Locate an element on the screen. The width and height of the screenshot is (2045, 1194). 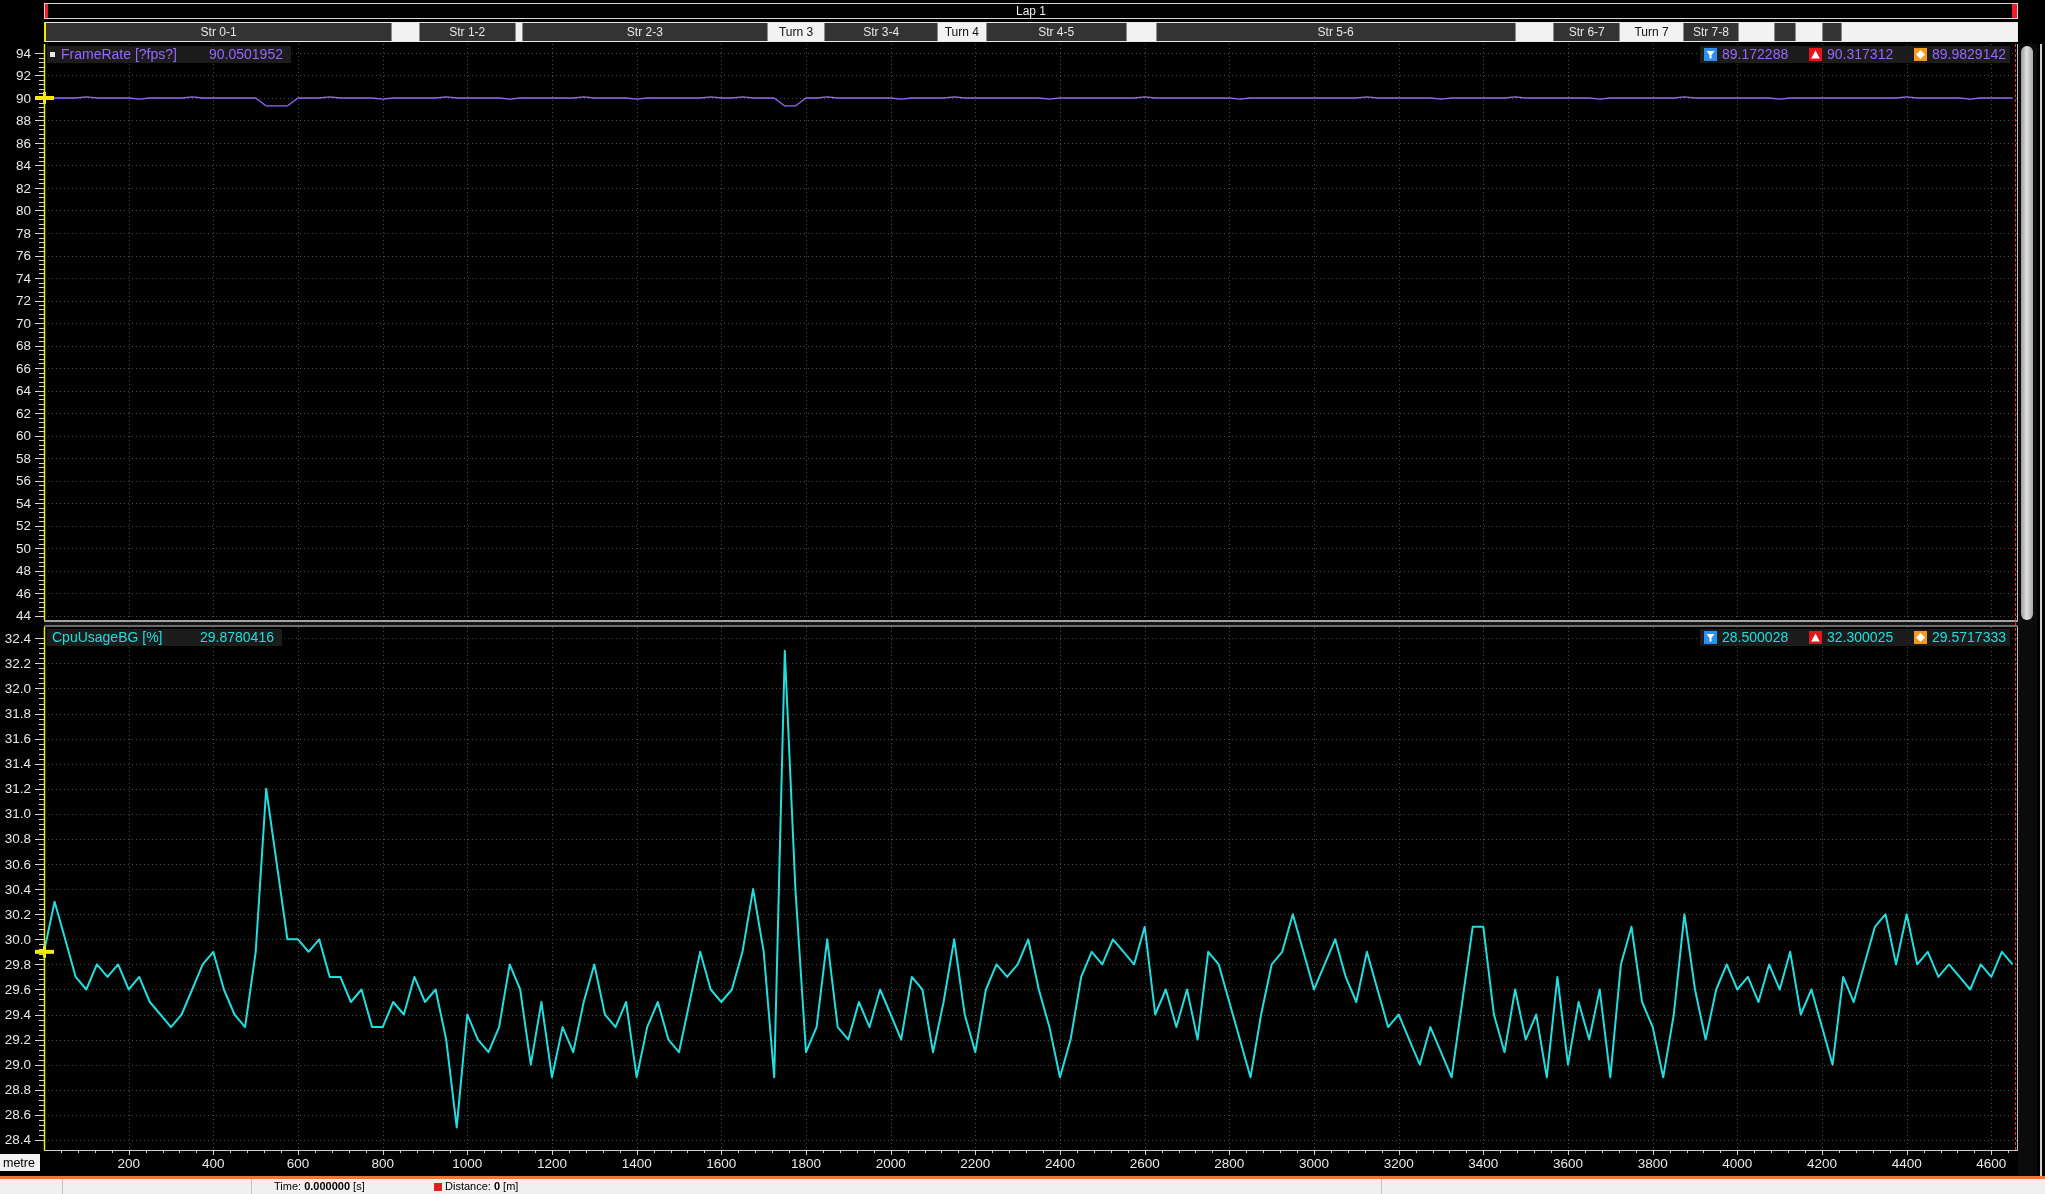
x-tick-label: 3800 is located at coordinates (1652, 1163).